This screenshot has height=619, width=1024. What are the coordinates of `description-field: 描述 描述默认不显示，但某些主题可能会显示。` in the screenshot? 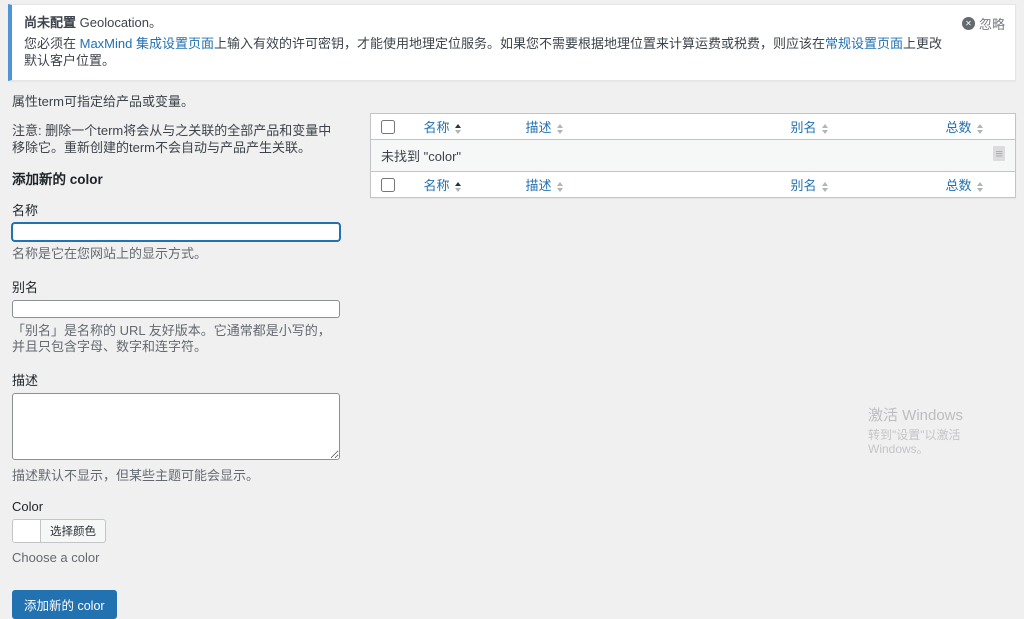 It's located at (176, 427).